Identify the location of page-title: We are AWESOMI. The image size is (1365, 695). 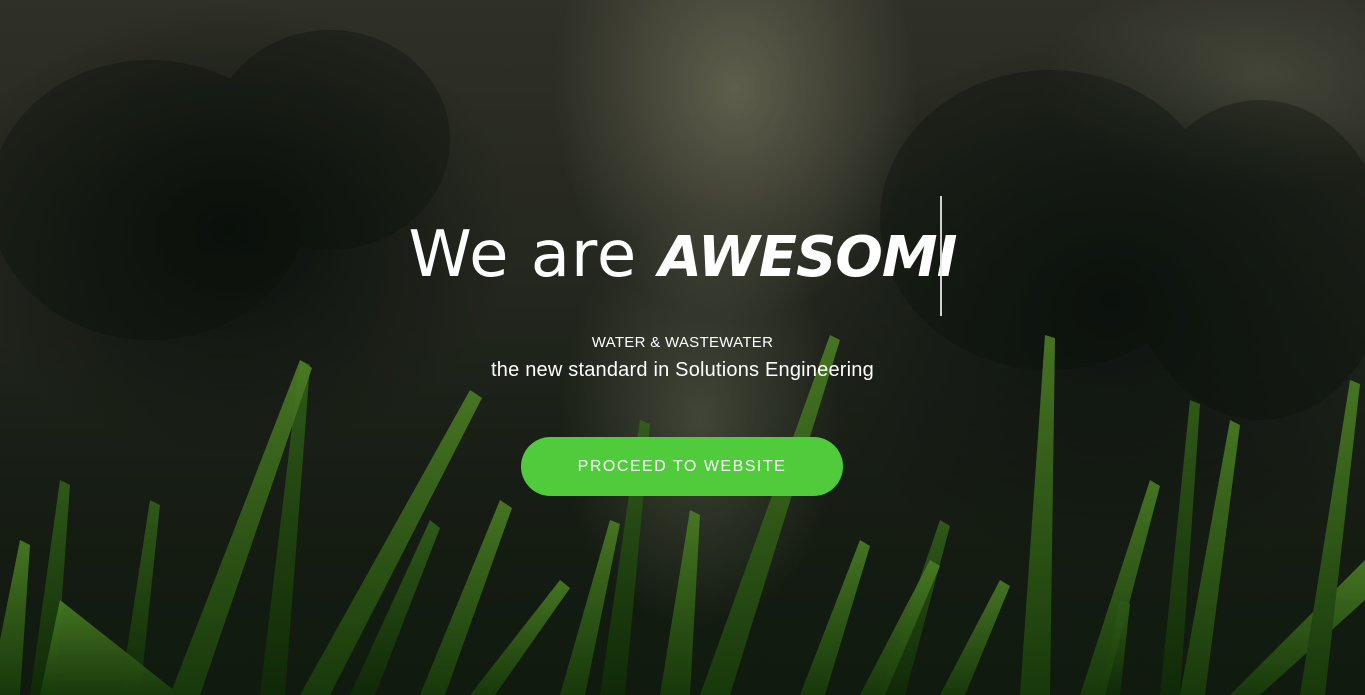
(682, 255).